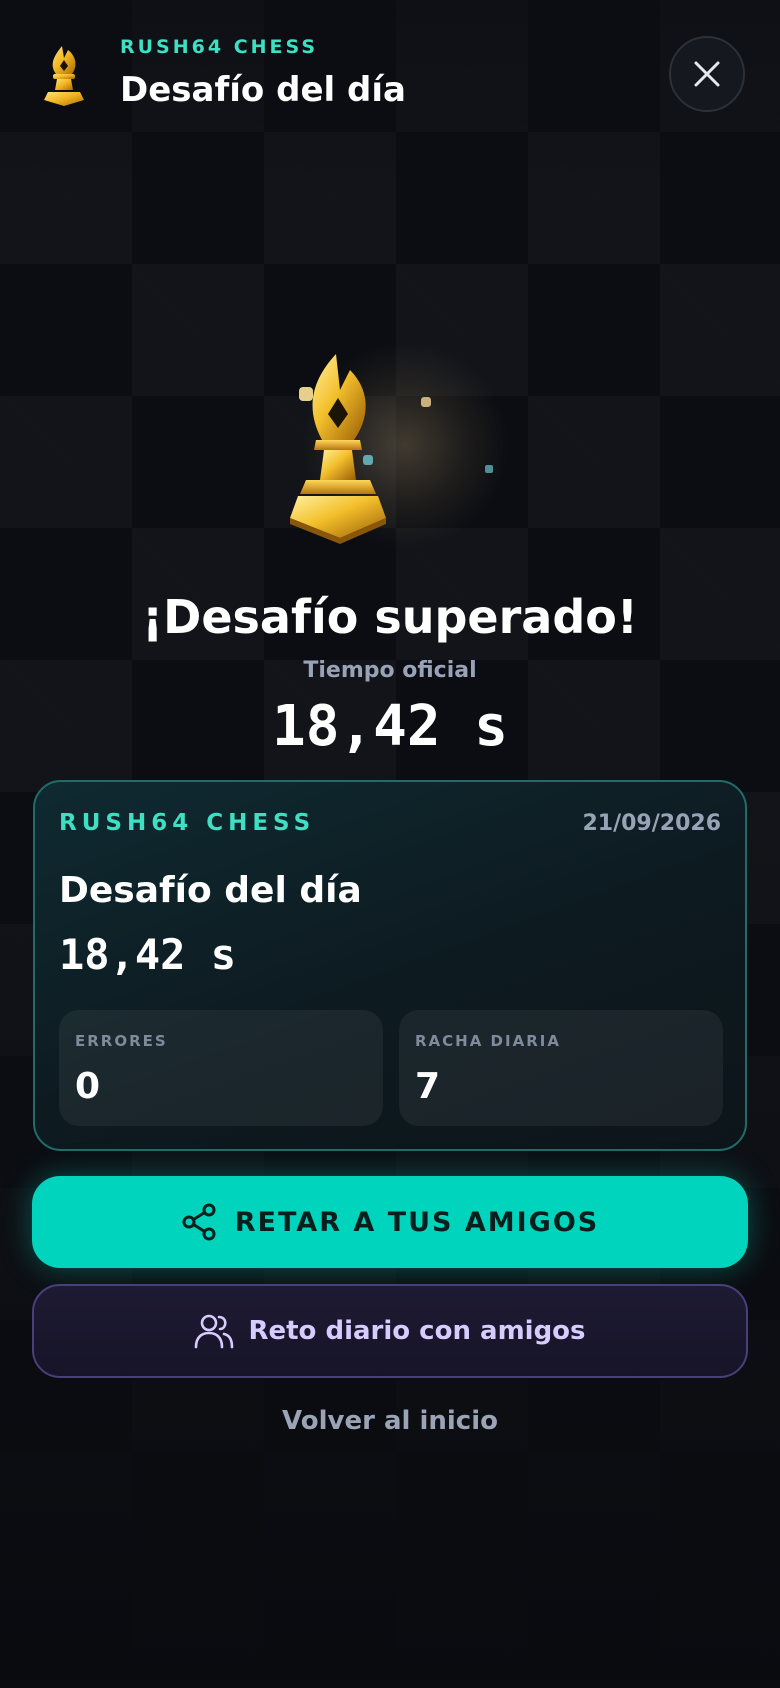 Image resolution: width=780 pixels, height=1688 pixels. What do you see at coordinates (88, 1086) in the screenshot?
I see `stat-value: 0` at bounding box center [88, 1086].